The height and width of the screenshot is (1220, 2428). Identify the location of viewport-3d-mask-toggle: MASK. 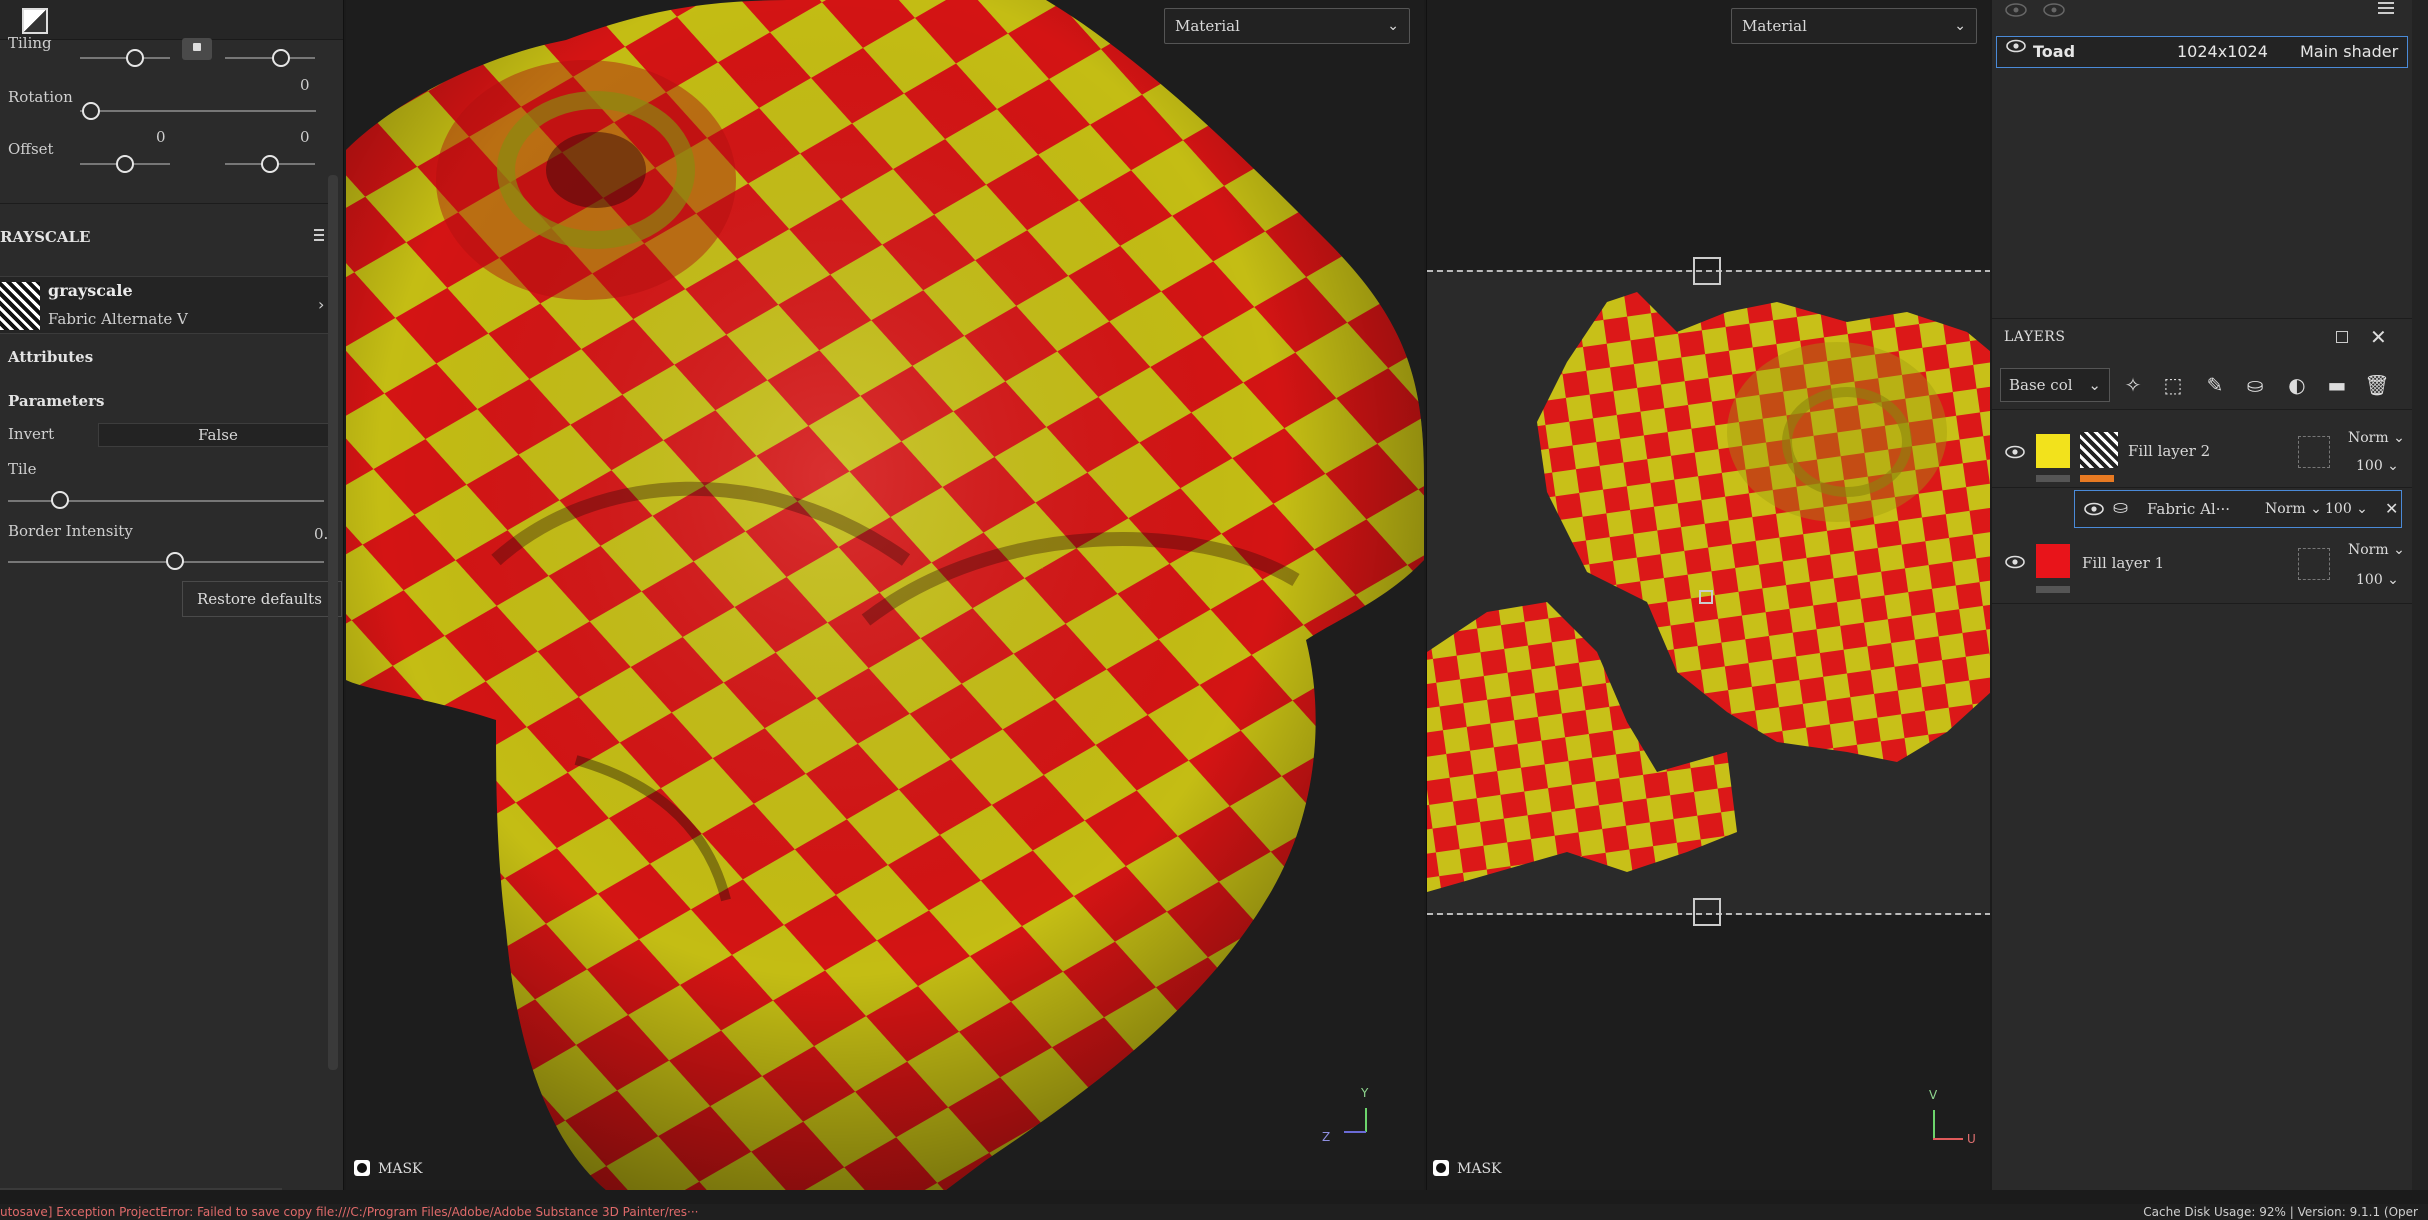
(388, 1170).